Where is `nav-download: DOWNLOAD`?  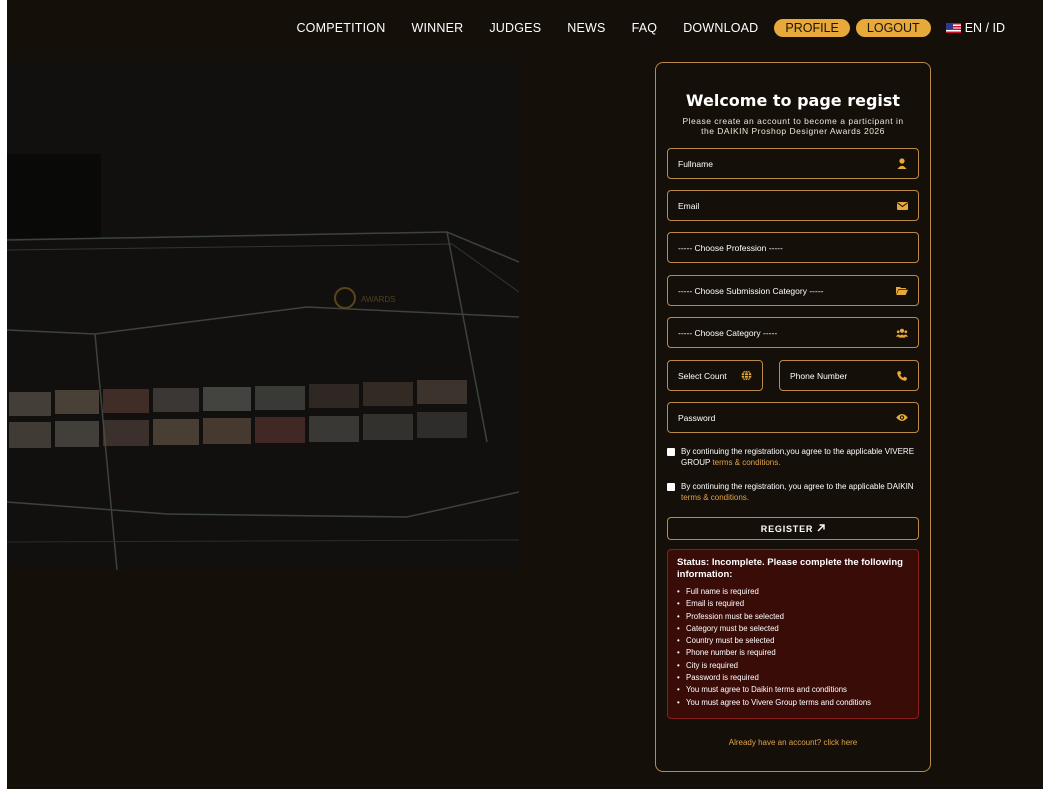 nav-download: DOWNLOAD is located at coordinates (720, 28).